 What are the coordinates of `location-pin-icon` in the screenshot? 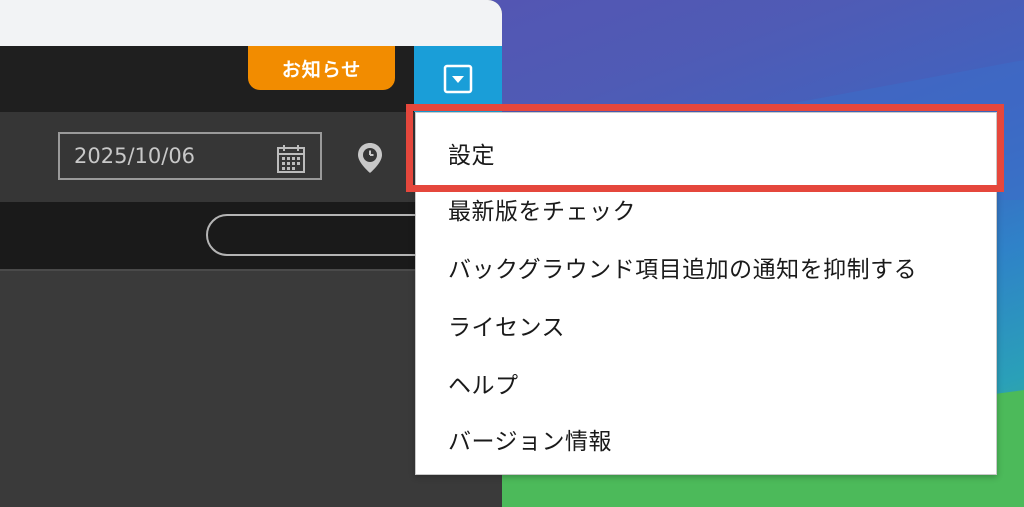 It's located at (370, 158).